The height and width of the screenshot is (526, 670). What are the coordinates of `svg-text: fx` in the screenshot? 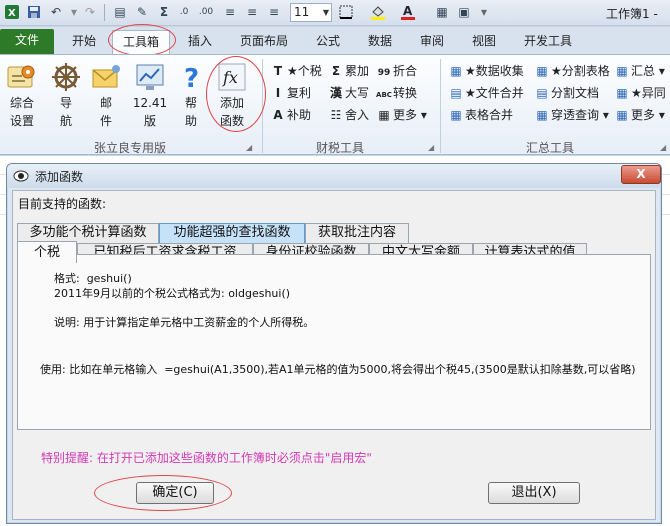 It's located at (230, 77).